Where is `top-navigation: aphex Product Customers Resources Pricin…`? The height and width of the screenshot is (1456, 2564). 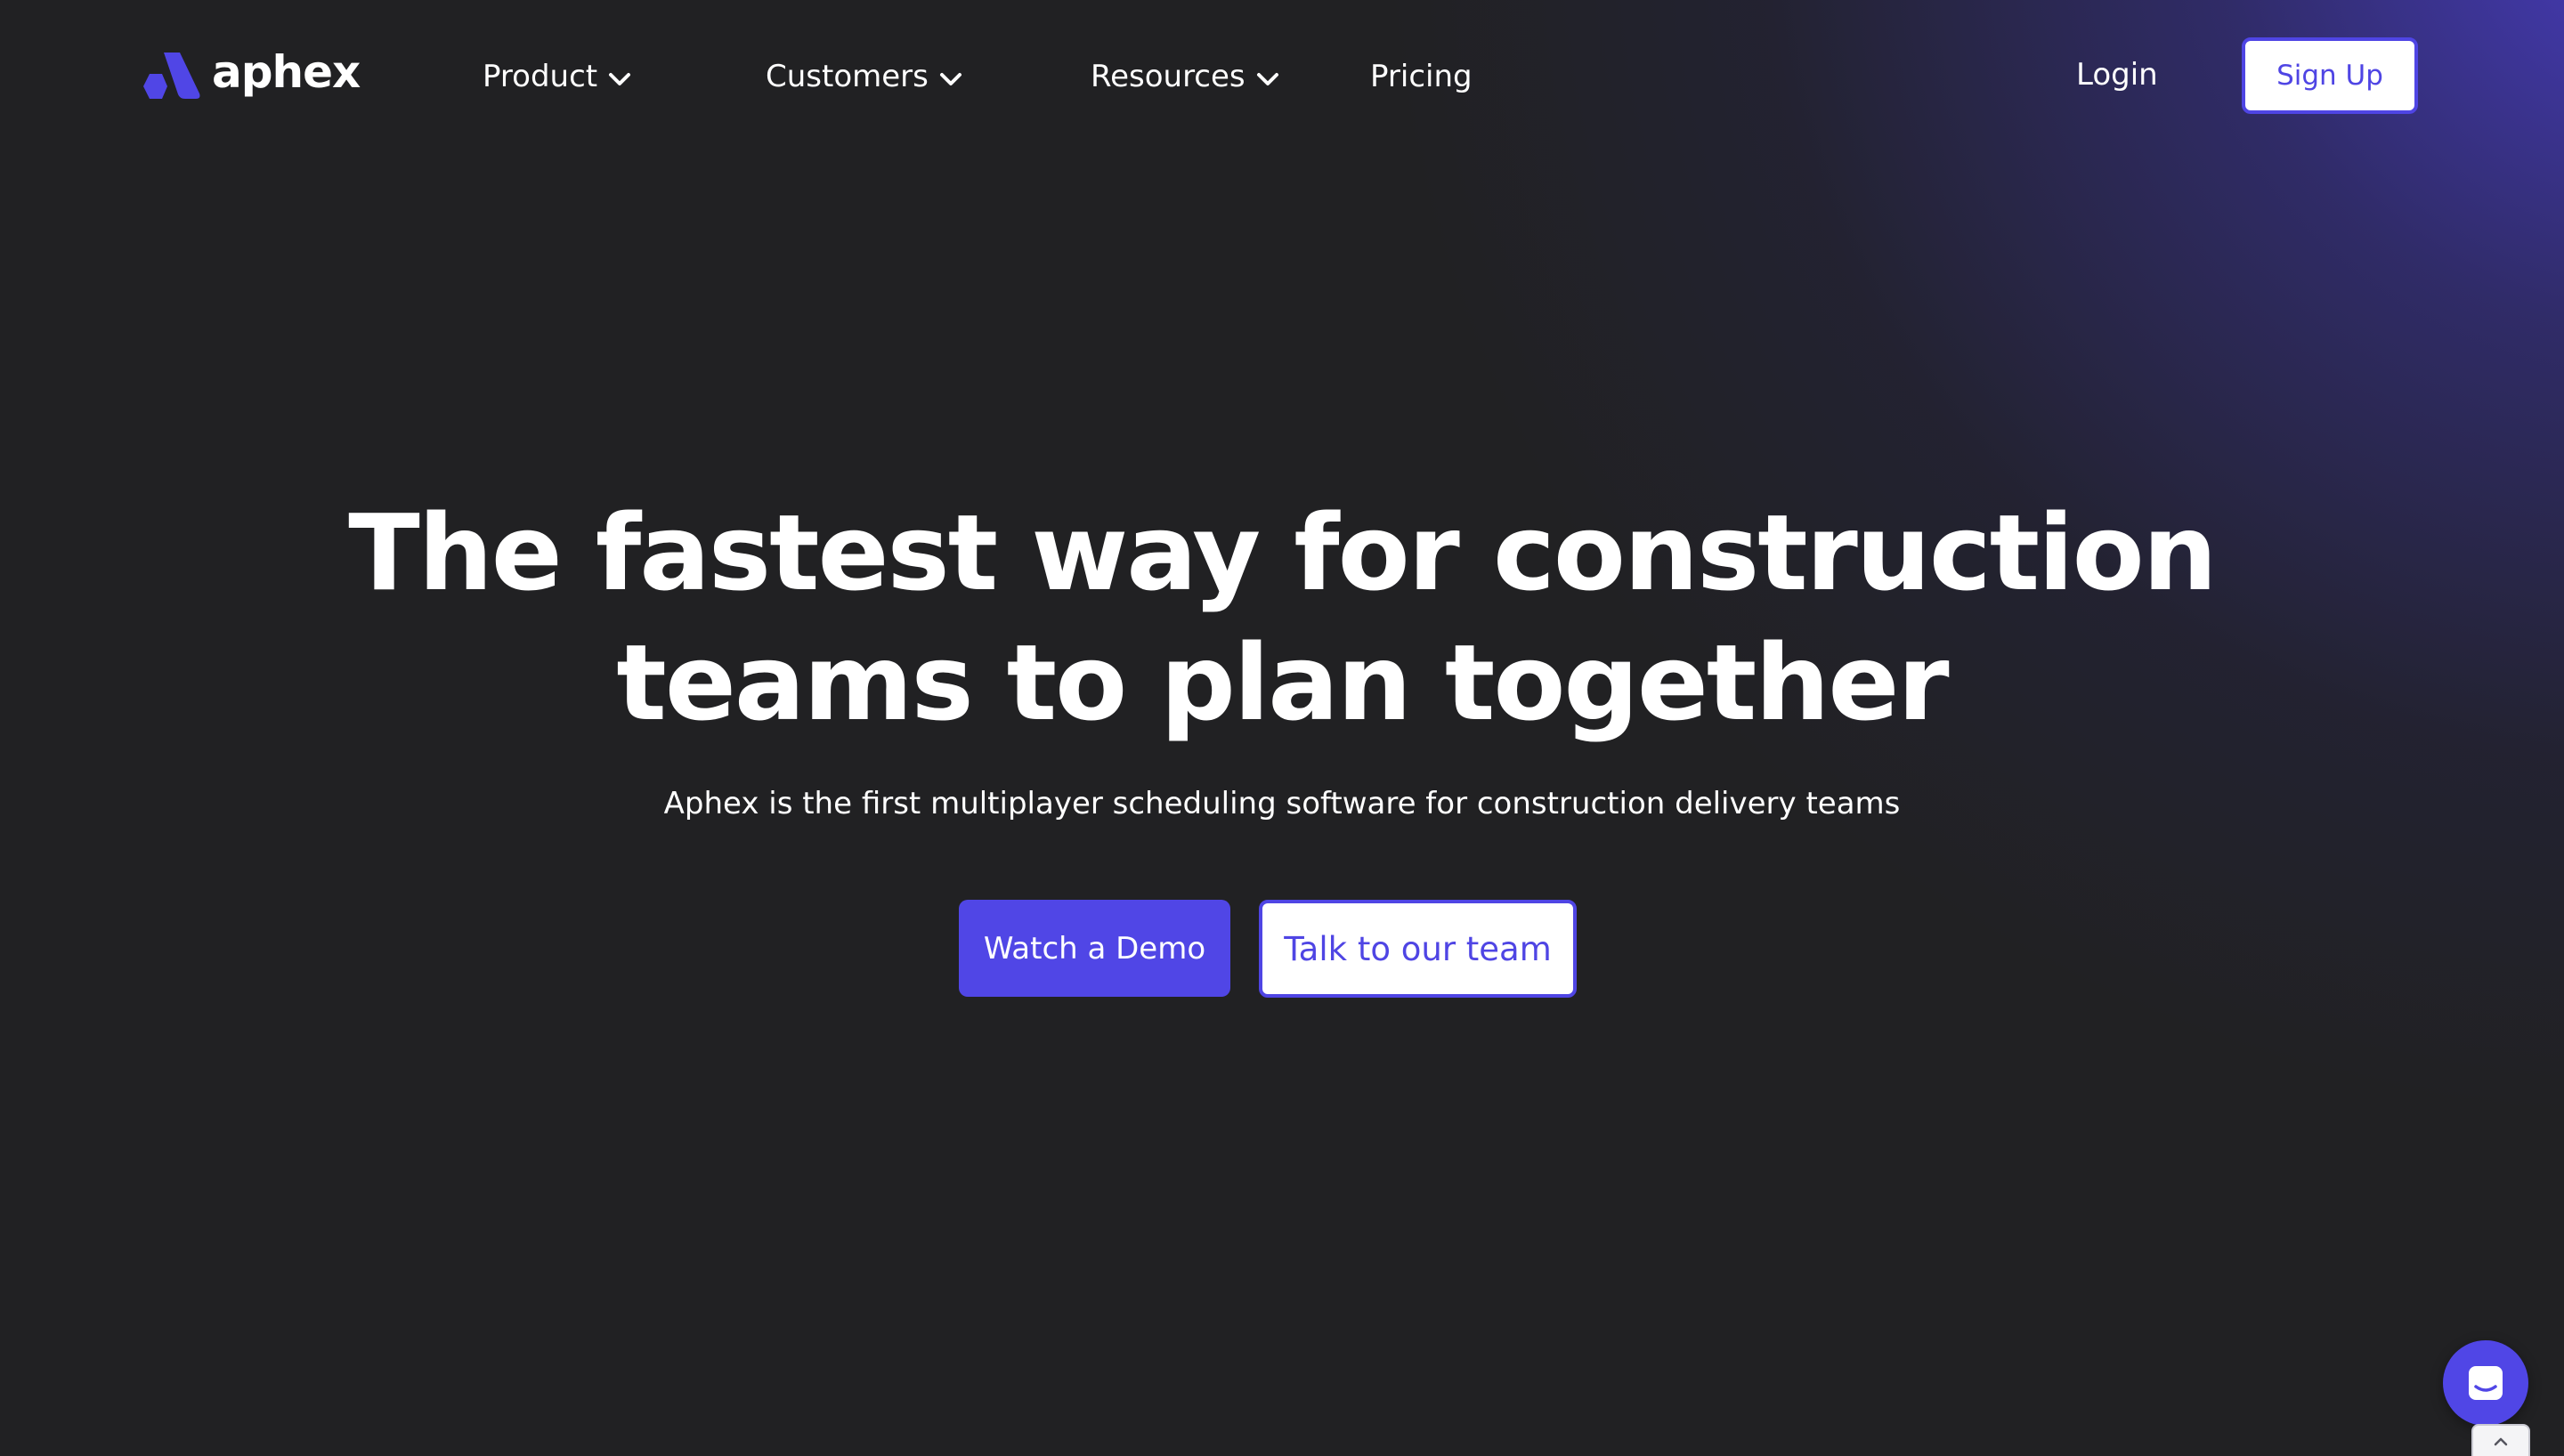
top-navigation: aphex Product Customers Resources Pricin… is located at coordinates (1282, 76).